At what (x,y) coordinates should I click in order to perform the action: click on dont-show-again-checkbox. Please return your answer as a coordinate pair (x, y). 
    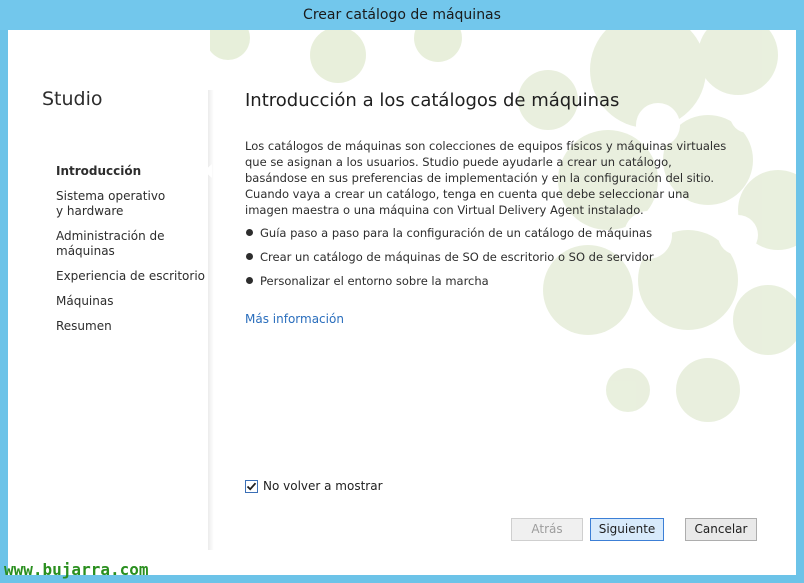
    Looking at the image, I should click on (251, 486).